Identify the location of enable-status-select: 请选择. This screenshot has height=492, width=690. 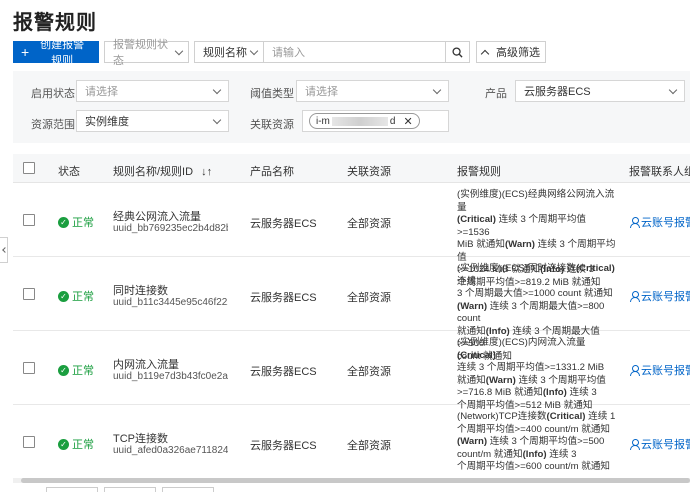
(152, 91).